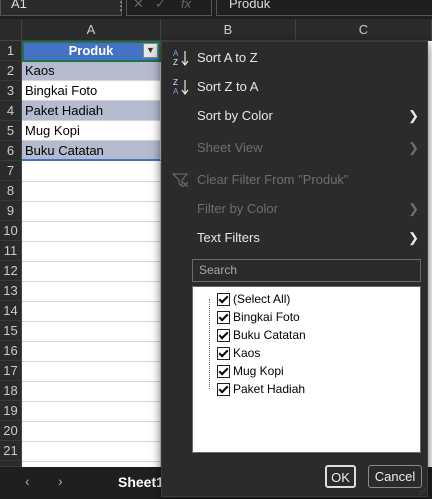  Describe the element at coordinates (138, 6) in the screenshot. I see `cancel-icon: ✕` at that location.